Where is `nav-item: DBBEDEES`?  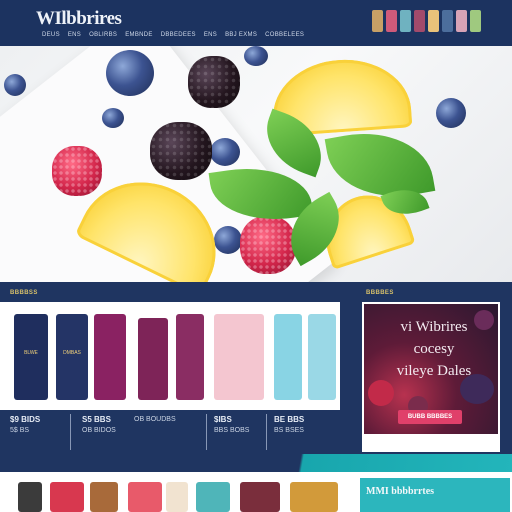
nav-item: DBBEDEES is located at coordinates (178, 35).